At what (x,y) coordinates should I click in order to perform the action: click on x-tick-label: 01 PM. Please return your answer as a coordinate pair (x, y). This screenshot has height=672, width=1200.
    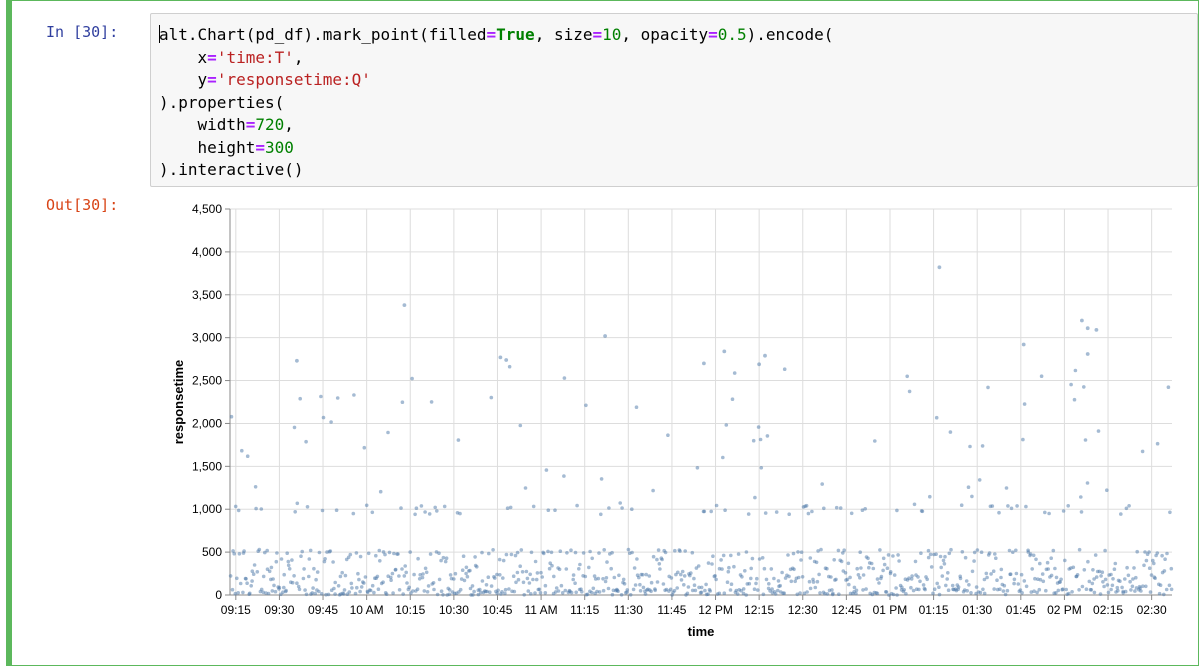
    Looking at the image, I should click on (890, 610).